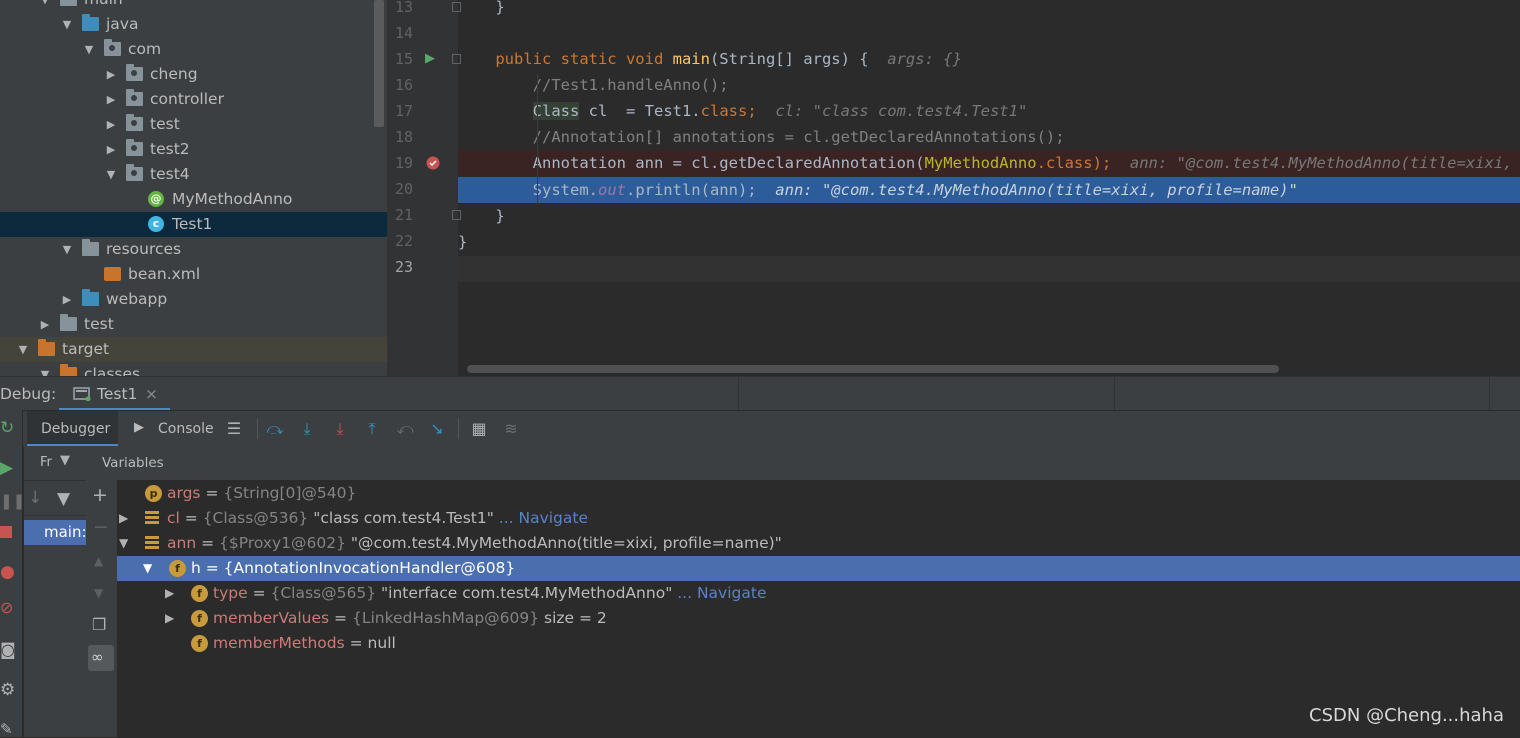  What do you see at coordinates (6, 468) in the screenshot?
I see `resume-icon: ▶` at bounding box center [6, 468].